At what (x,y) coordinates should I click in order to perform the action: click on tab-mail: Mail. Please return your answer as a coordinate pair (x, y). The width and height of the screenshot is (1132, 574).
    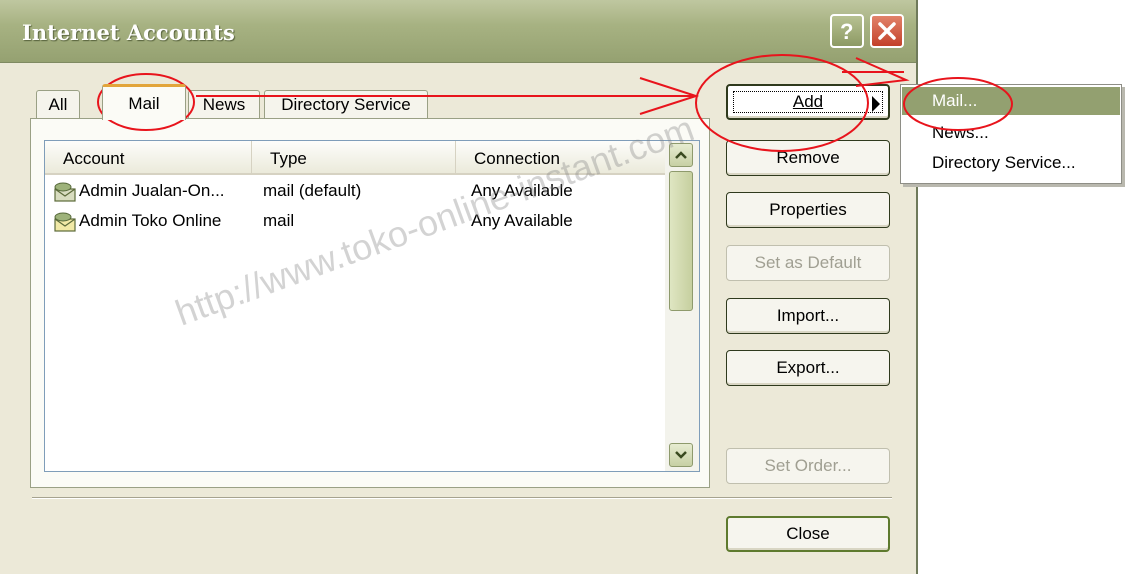
    Looking at the image, I should click on (144, 102).